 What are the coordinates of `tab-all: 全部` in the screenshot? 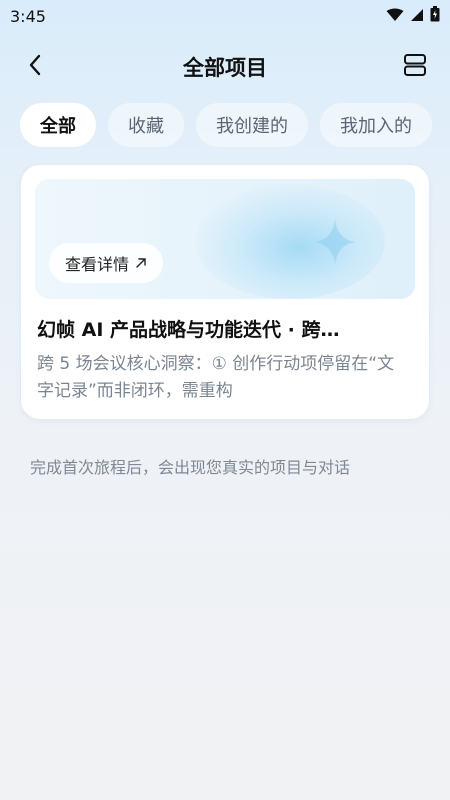 It's located at (58, 125).